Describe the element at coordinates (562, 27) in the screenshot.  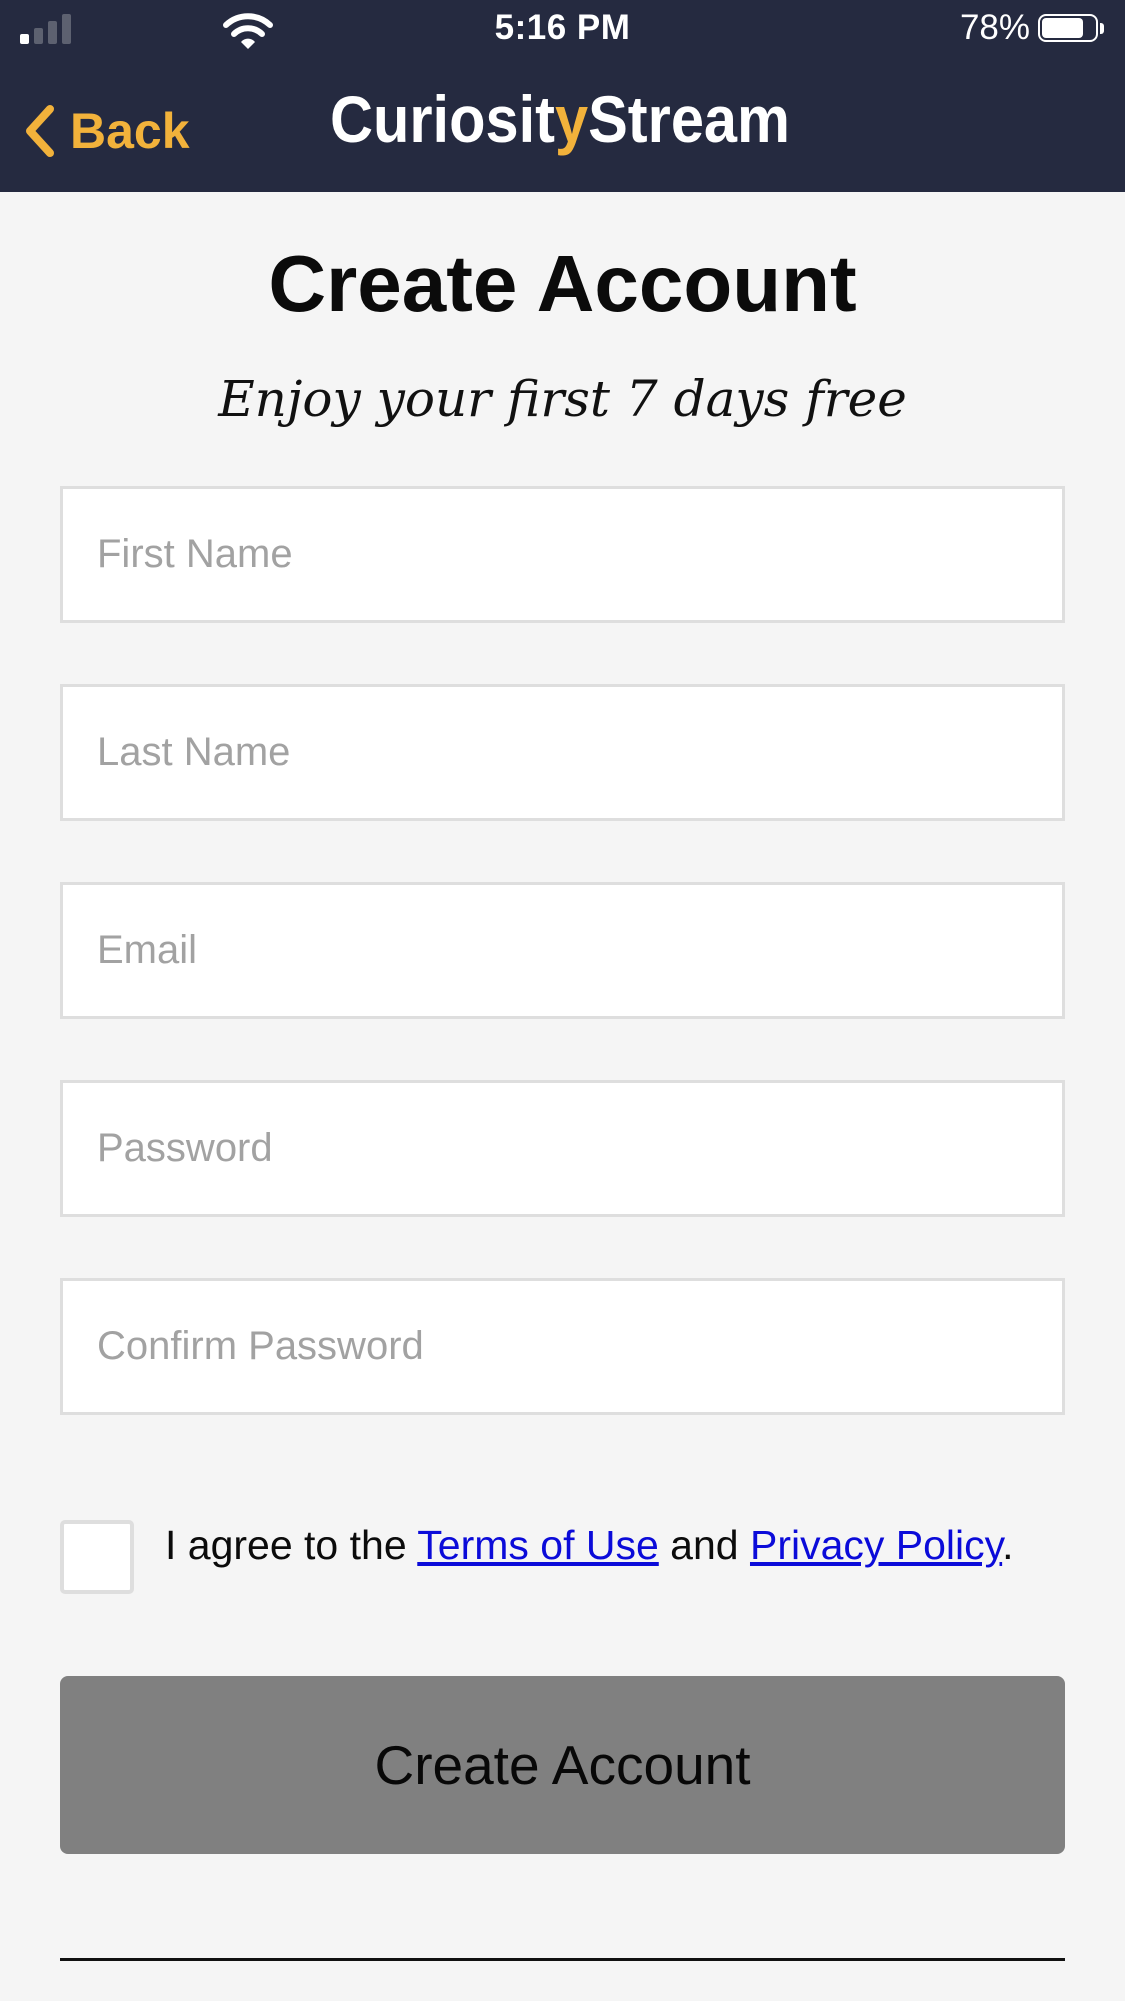
I see `status-time: 5:16 PM` at that location.